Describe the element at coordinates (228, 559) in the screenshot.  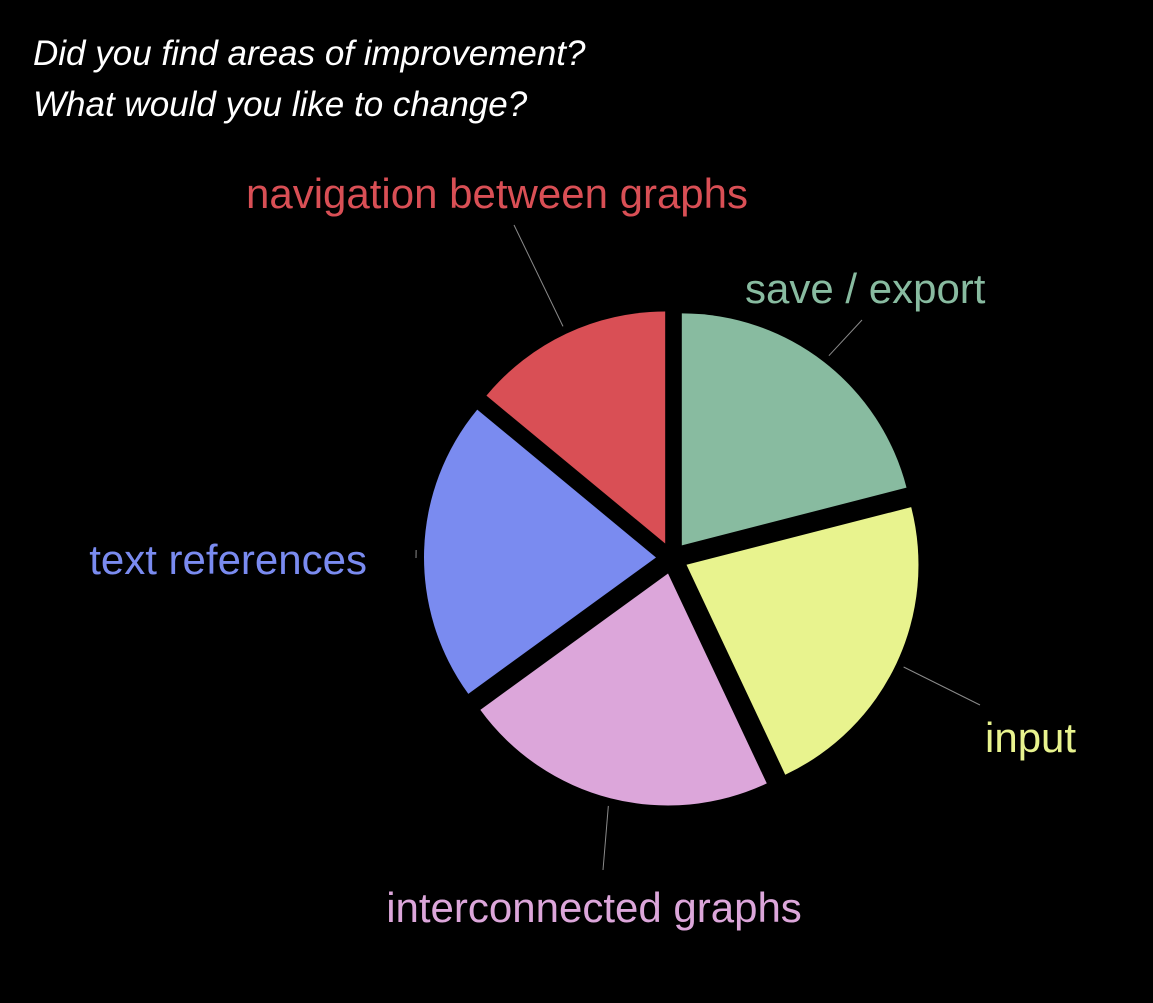
I see `slice-label: text references` at that location.